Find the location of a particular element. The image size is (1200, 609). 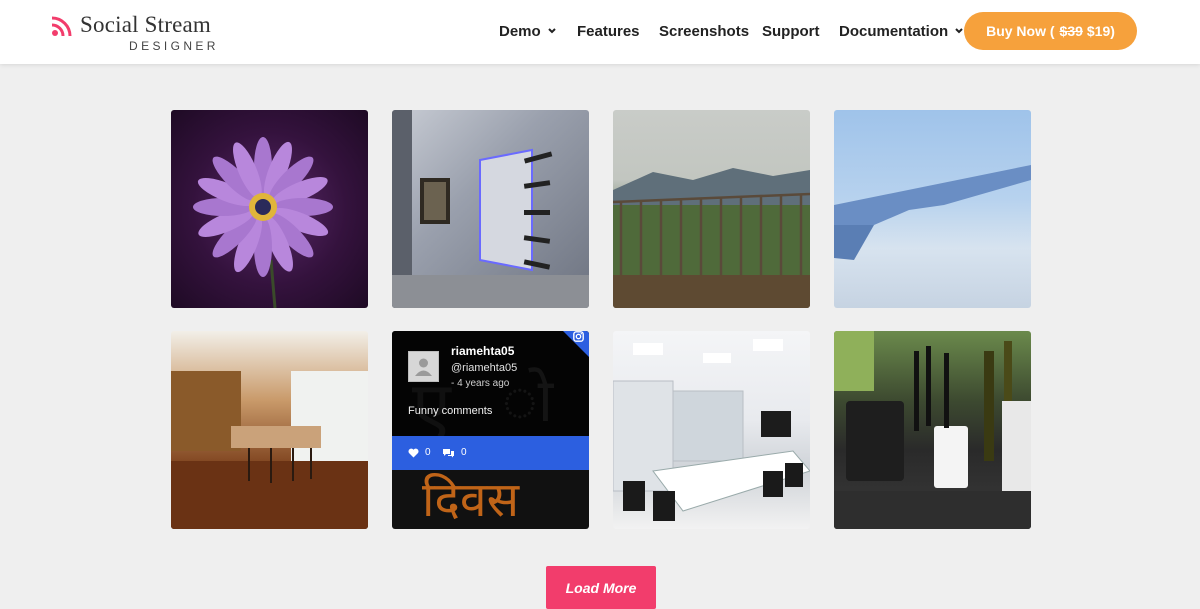

load-more-label: Load More is located at coordinates (601, 587).